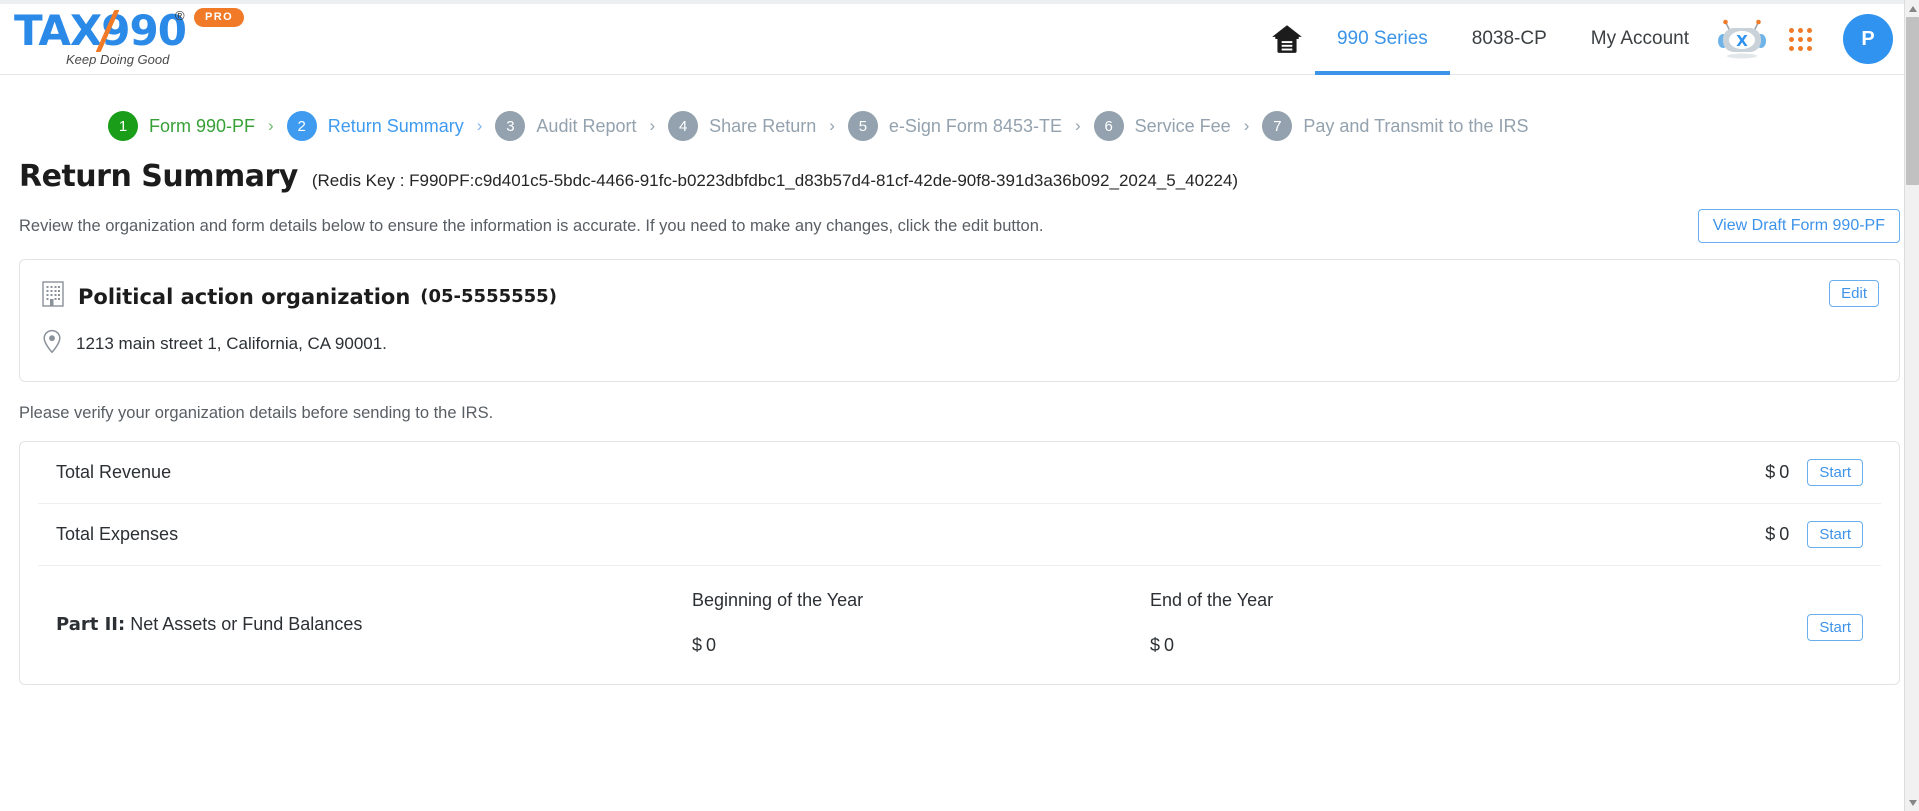 This screenshot has height=811, width=1919. I want to click on edit-organization-button: Edit, so click(1854, 293).